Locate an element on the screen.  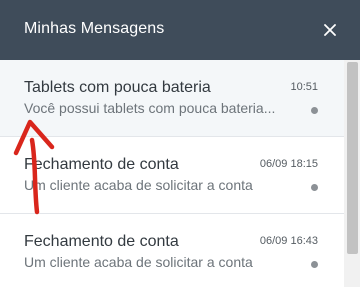
message-time: 06/09 16:43 is located at coordinates (288, 241).